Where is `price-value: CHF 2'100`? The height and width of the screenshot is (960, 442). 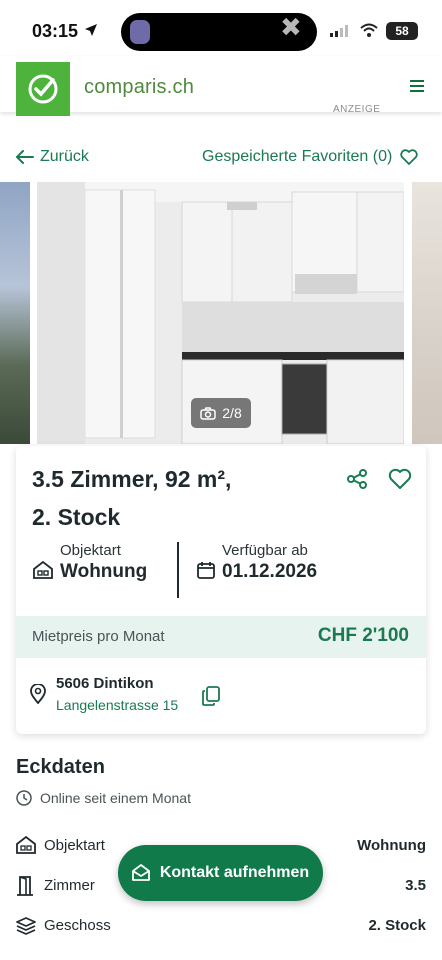 price-value: CHF 2'100 is located at coordinates (363, 635).